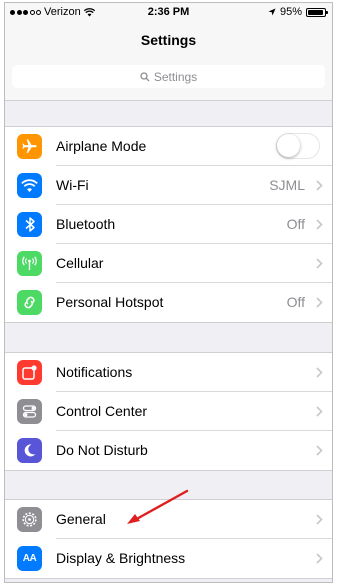 The image size is (339, 585). Describe the element at coordinates (29, 450) in the screenshot. I see `moon-icon` at that location.